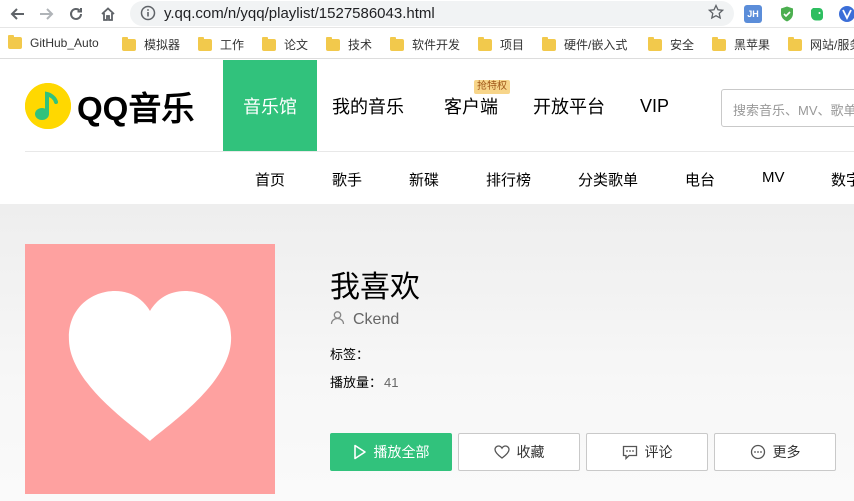 This screenshot has height=501, width=854. What do you see at coordinates (657, 106) in the screenshot?
I see `nav-vip: VIP` at bounding box center [657, 106].